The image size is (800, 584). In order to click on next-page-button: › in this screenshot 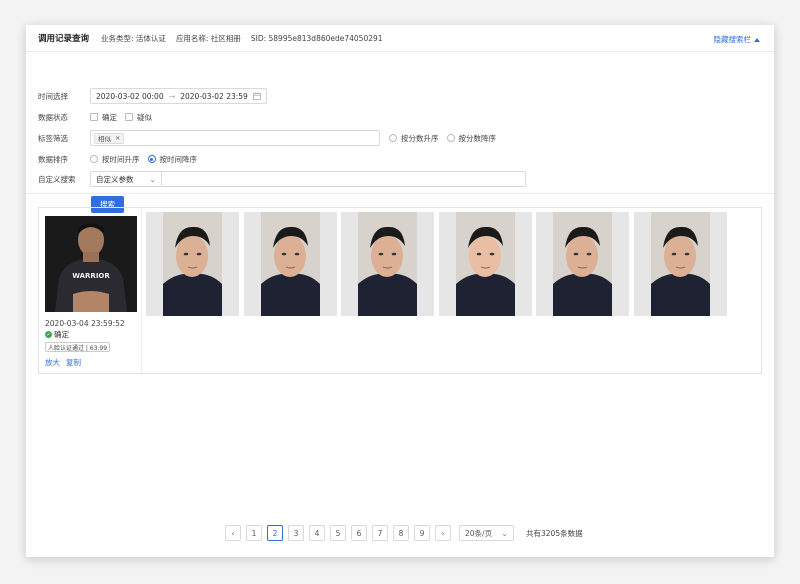, I will do `click(443, 533)`.